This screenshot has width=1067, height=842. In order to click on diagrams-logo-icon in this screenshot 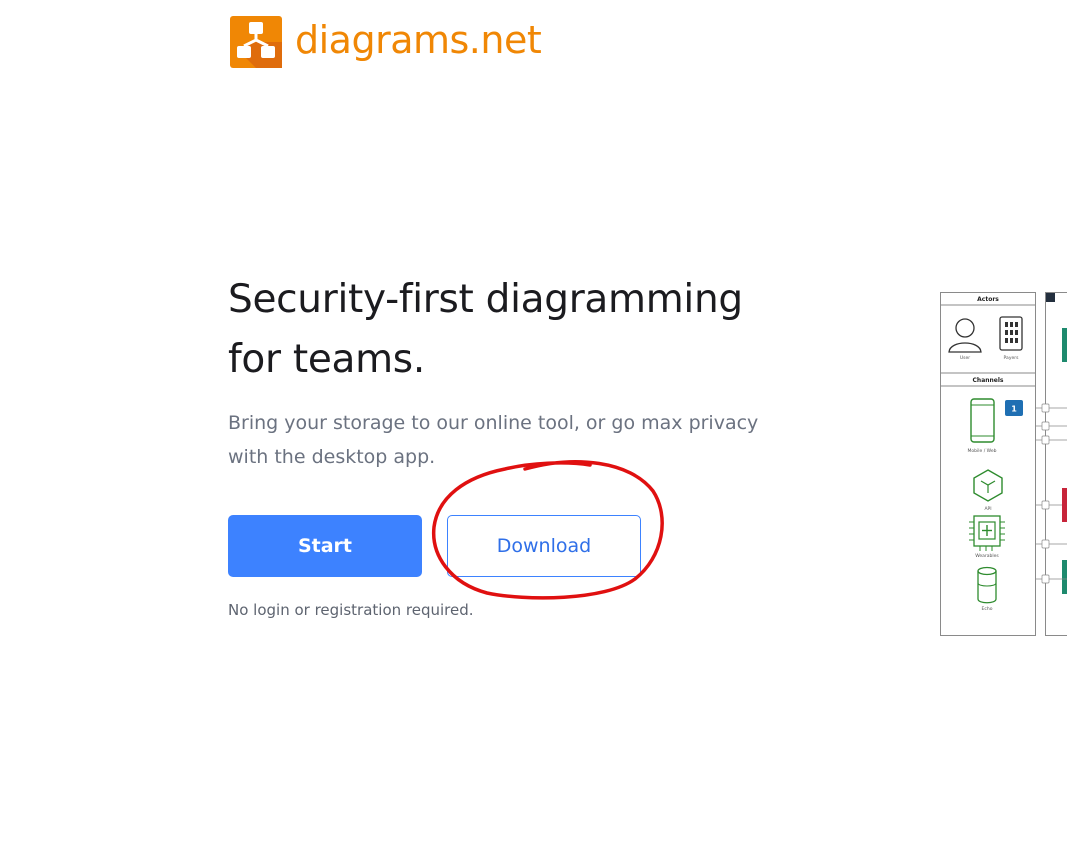, I will do `click(256, 42)`.